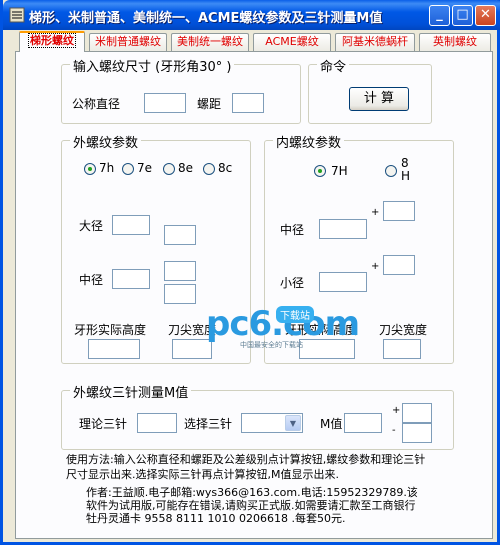 The height and width of the screenshot is (545, 500). Describe the element at coordinates (165, 103) in the screenshot. I see `nominal-diameter-input` at that location.